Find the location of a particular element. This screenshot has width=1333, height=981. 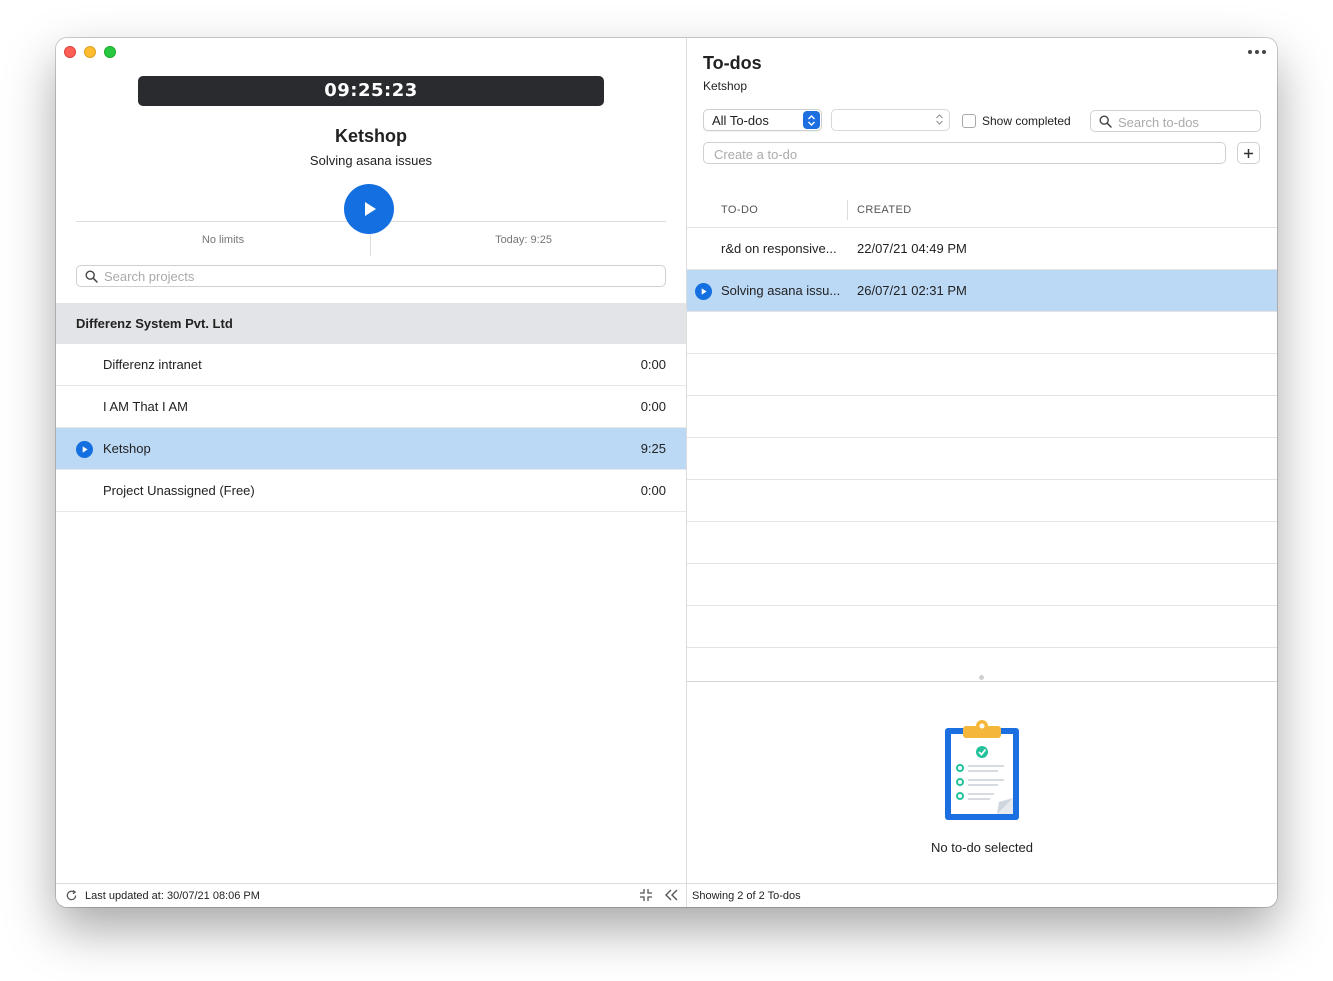

current-task-subtitle: Solving asana issues is located at coordinates (371, 160).